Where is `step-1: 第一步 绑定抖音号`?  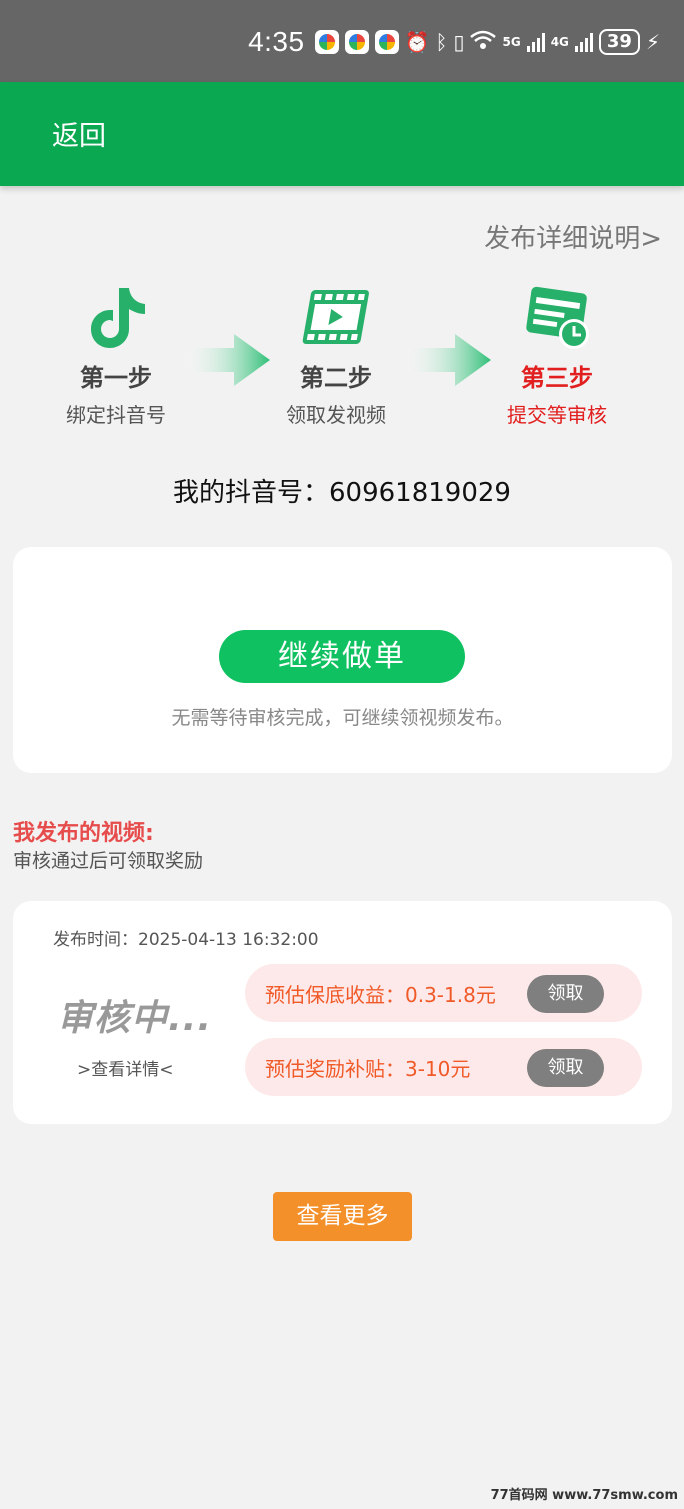
step-1: 第一步 绑定抖音号 is located at coordinates (116, 355).